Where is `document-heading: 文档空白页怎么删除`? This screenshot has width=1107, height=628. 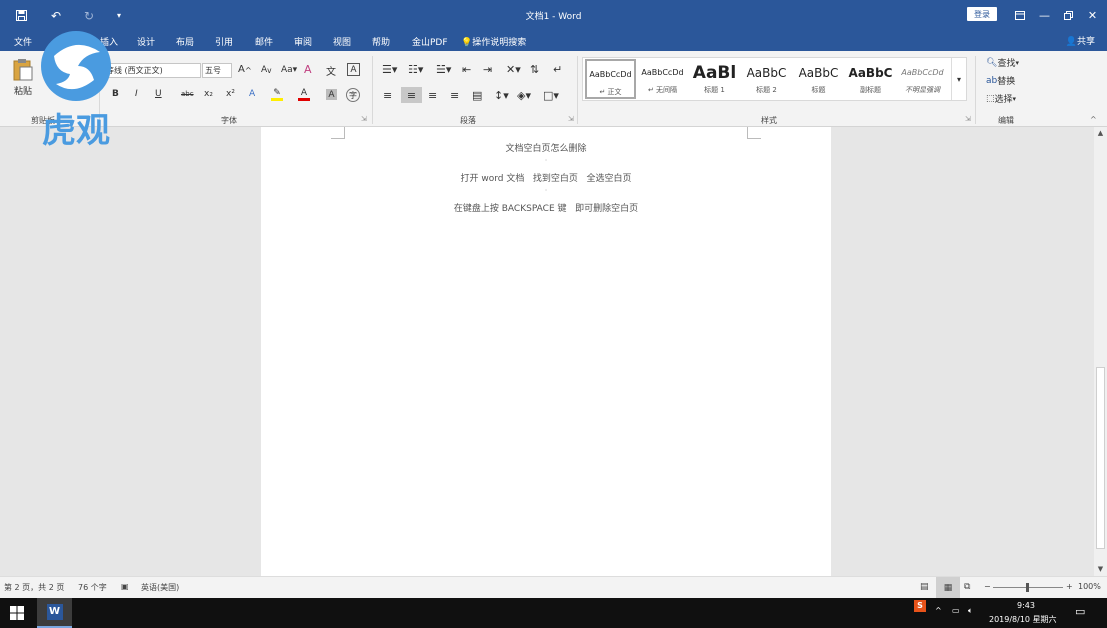
document-heading: 文档空白页怎么删除 is located at coordinates (546, 147).